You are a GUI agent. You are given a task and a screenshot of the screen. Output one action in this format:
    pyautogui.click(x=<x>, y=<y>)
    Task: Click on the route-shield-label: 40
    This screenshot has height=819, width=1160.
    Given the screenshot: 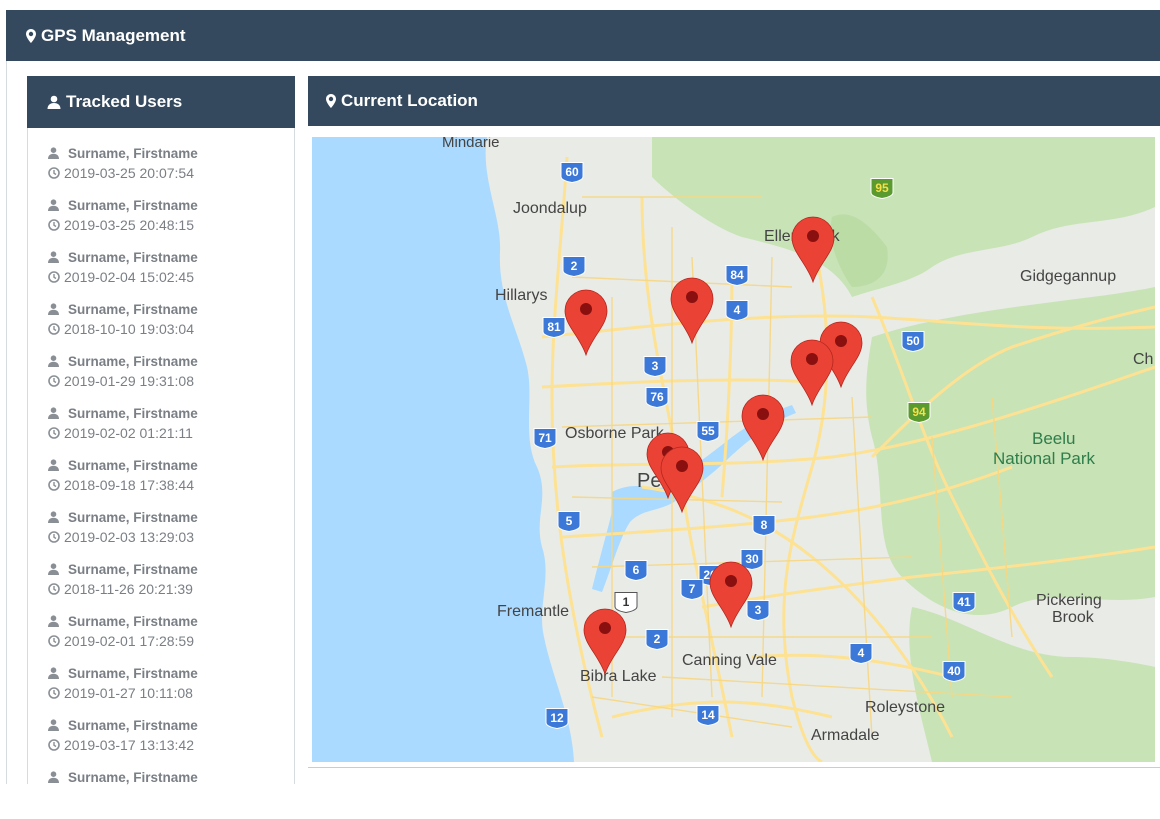 What is the action you would take?
    pyautogui.click(x=954, y=671)
    